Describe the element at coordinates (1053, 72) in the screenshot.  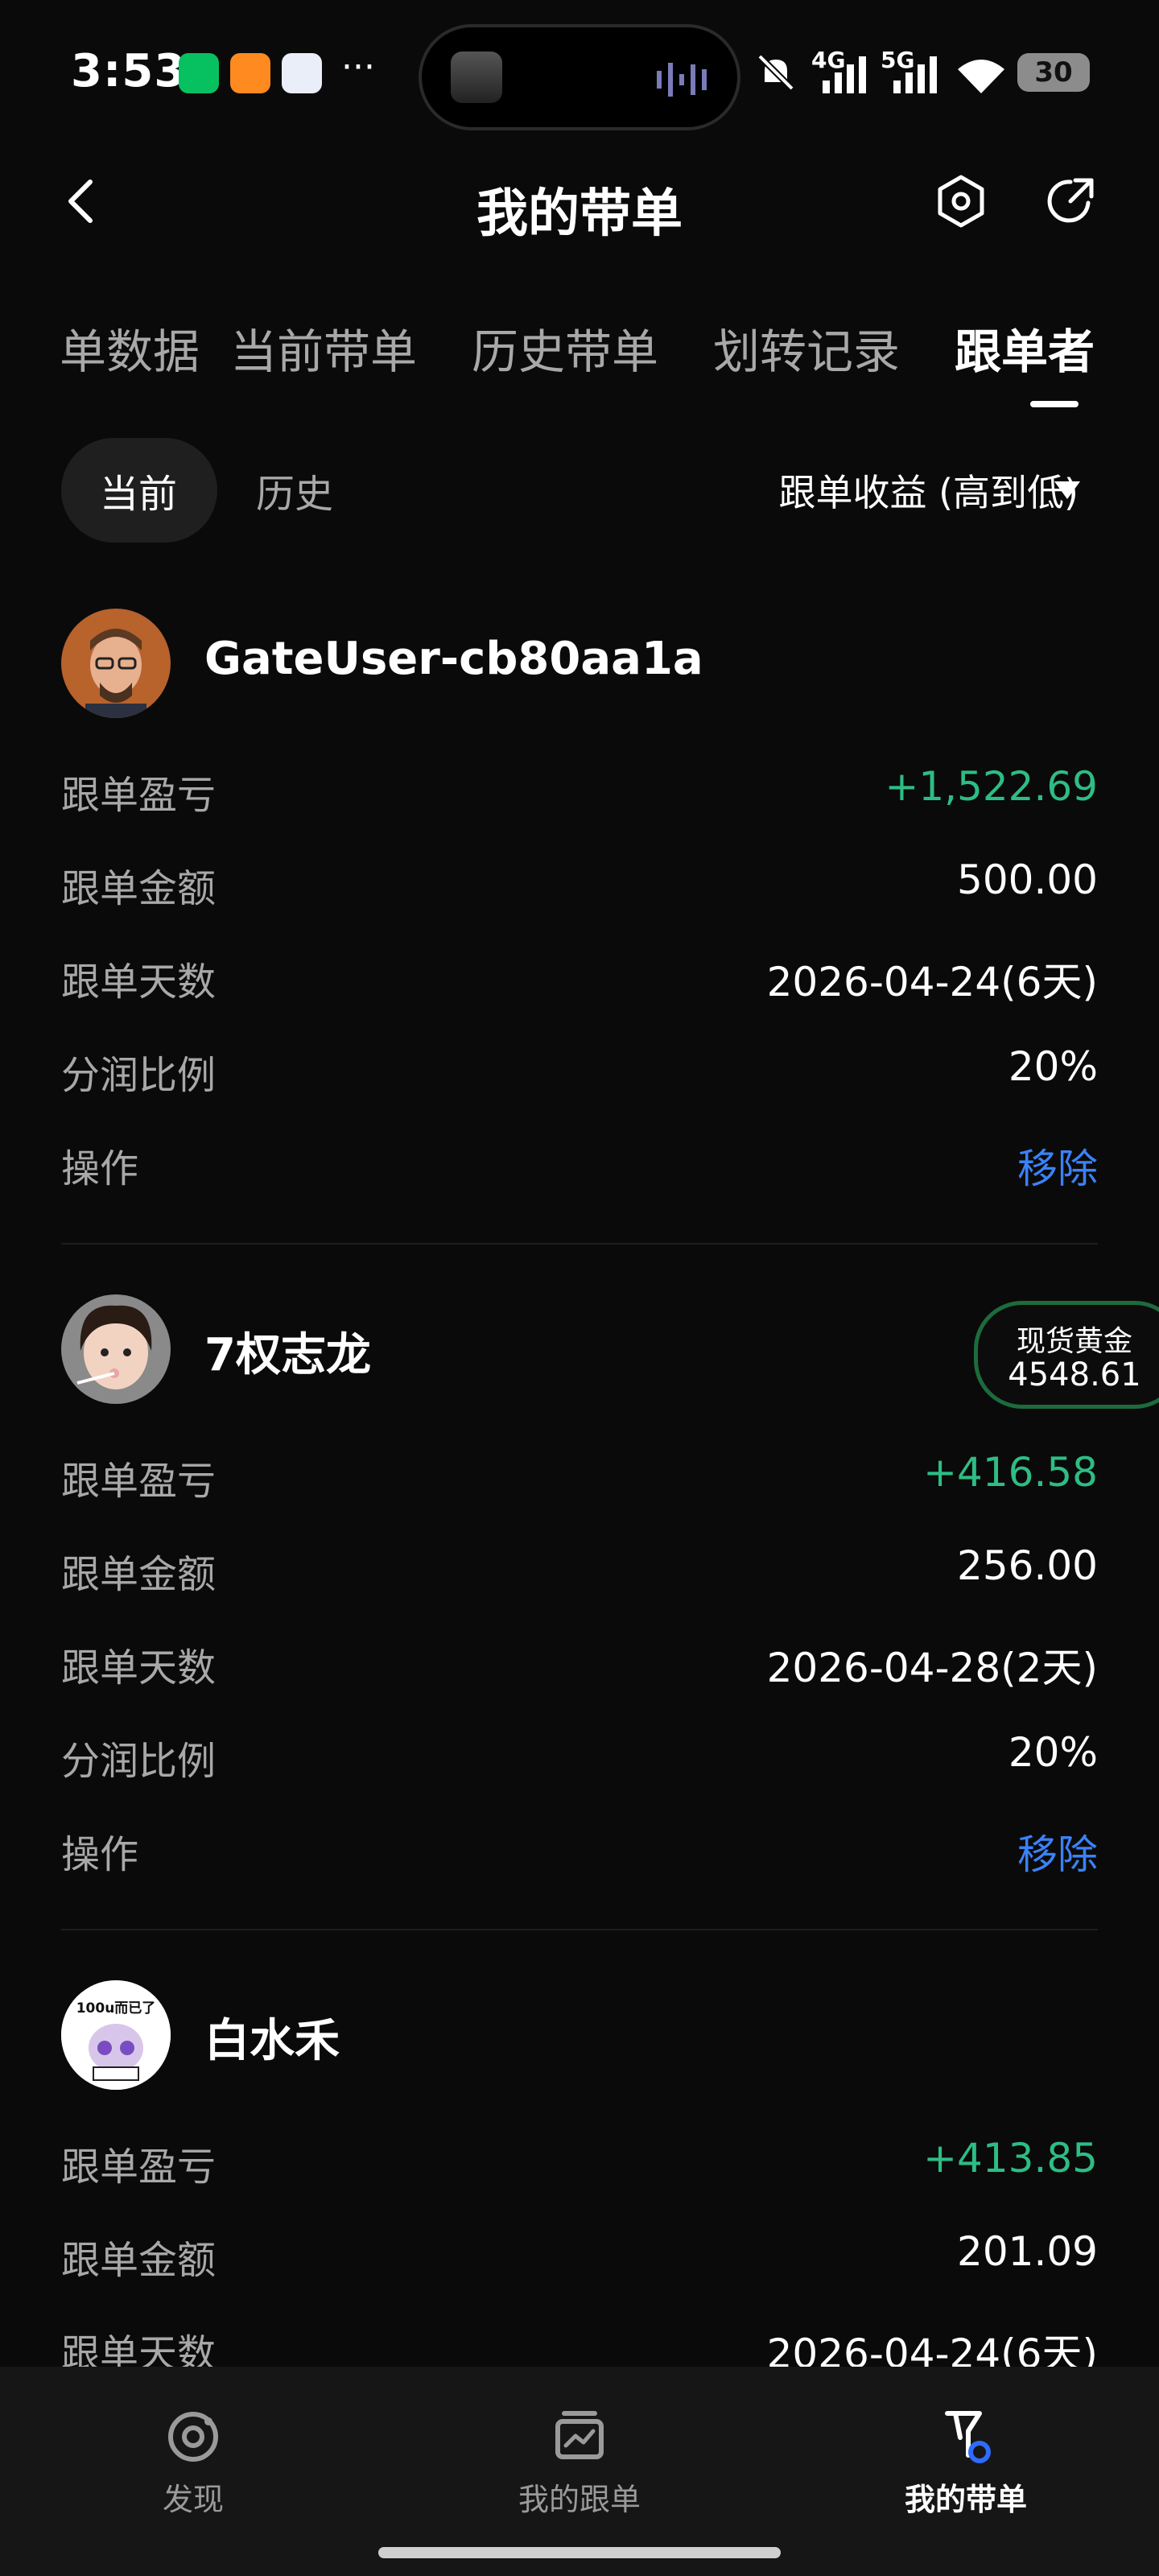
I see `battery-indicator: 30` at that location.